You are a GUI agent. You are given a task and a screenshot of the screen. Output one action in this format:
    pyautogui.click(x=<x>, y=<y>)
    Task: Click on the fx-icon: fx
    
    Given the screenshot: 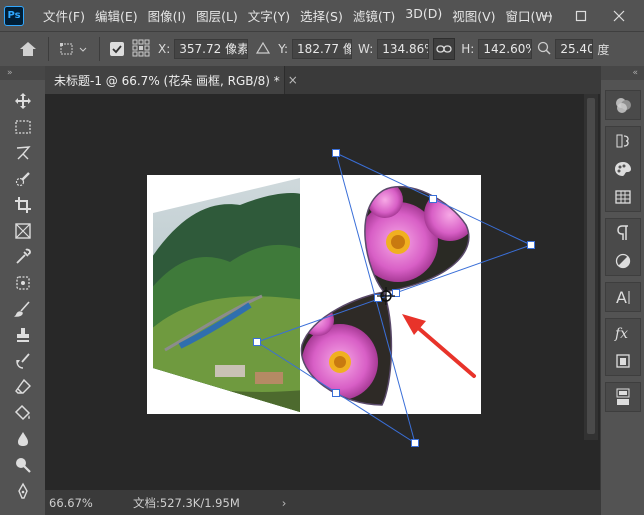 What is the action you would take?
    pyautogui.click(x=621, y=333)
    